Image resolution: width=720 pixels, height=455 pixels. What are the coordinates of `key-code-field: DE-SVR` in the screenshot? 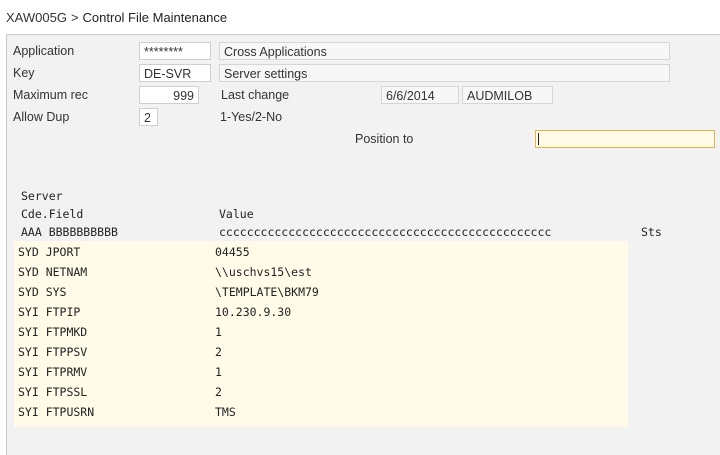 It's located at (175, 73).